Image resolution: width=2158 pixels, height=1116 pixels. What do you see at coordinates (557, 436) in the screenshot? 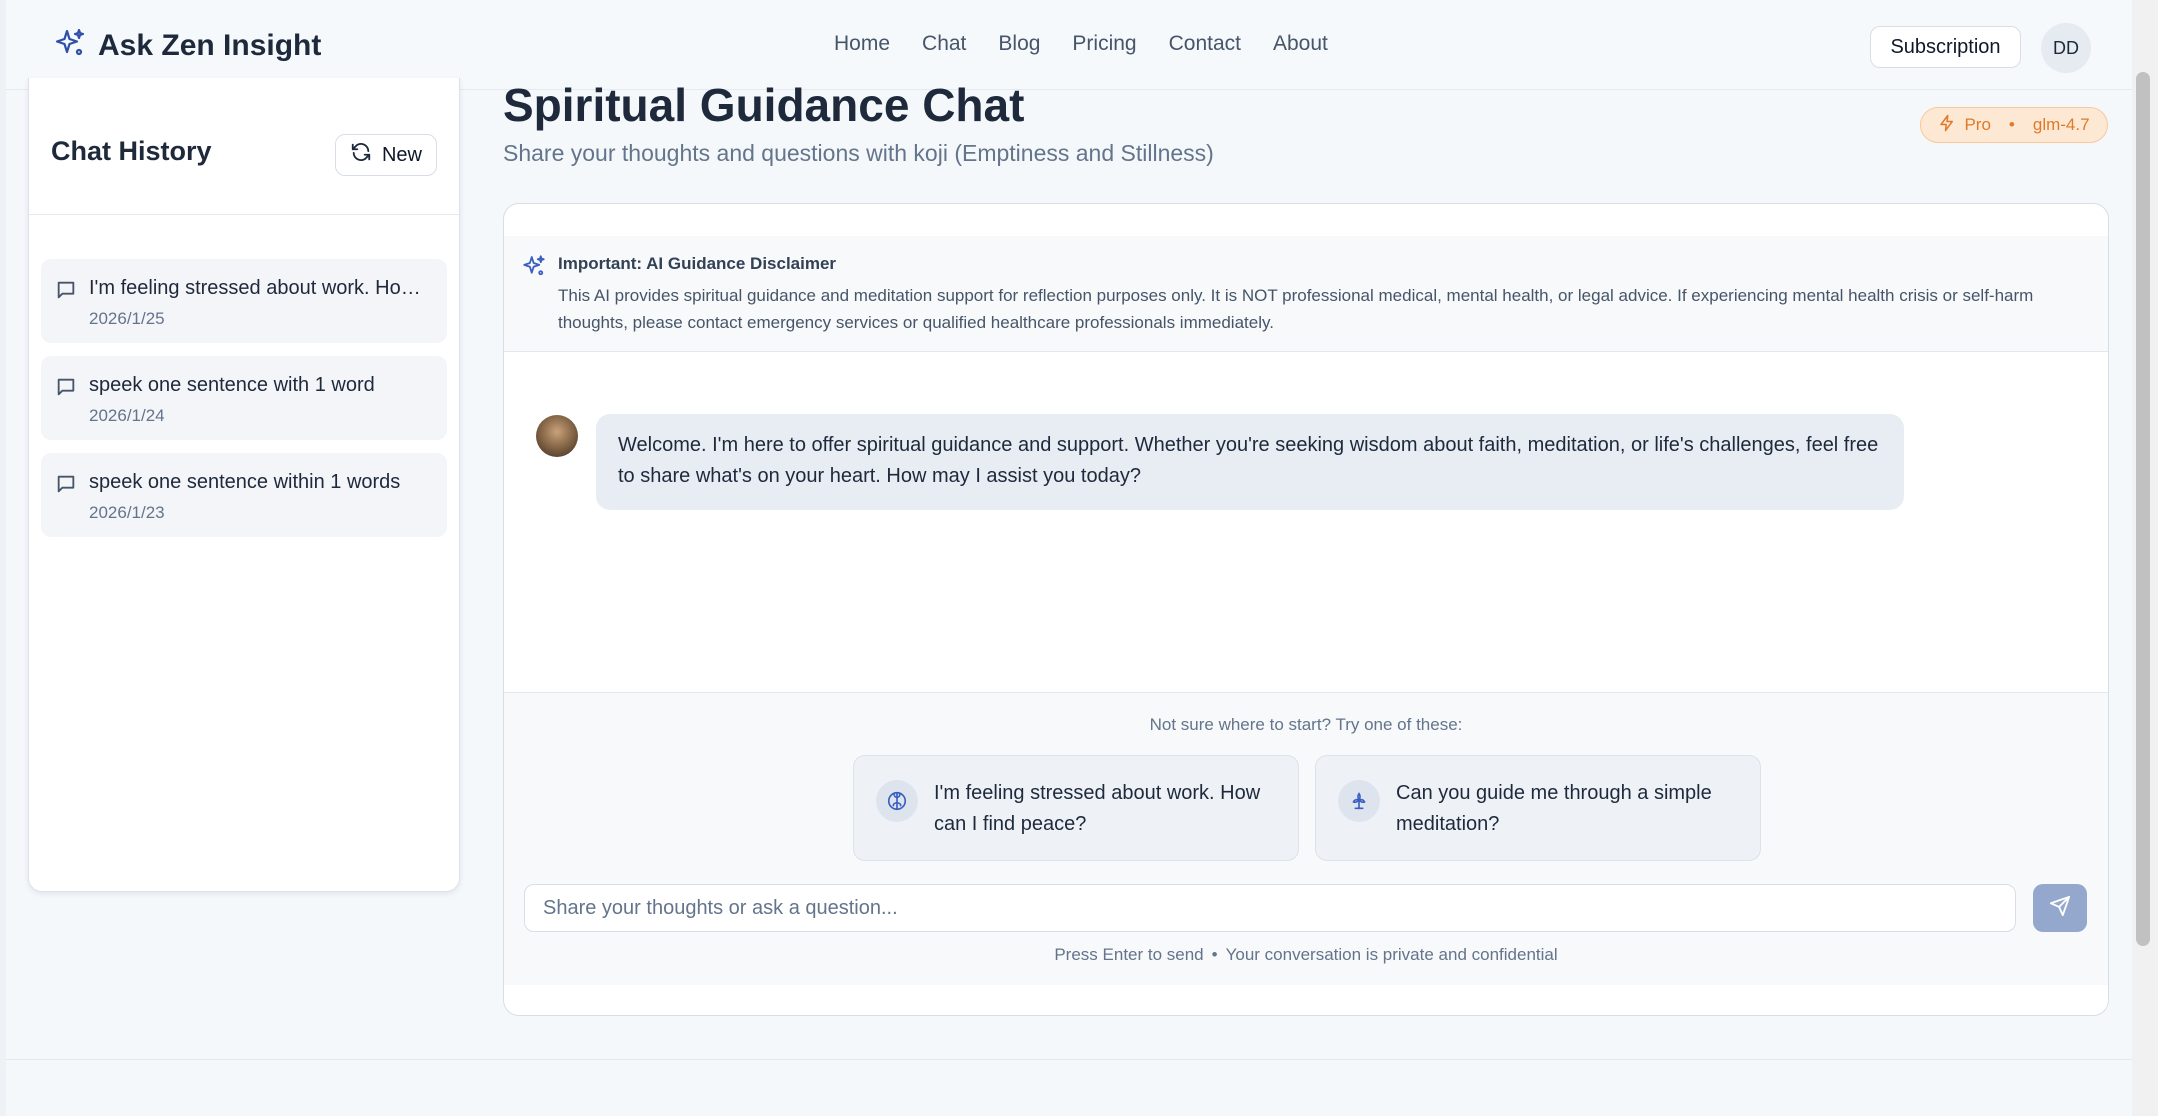
I see `assistant-avatar` at bounding box center [557, 436].